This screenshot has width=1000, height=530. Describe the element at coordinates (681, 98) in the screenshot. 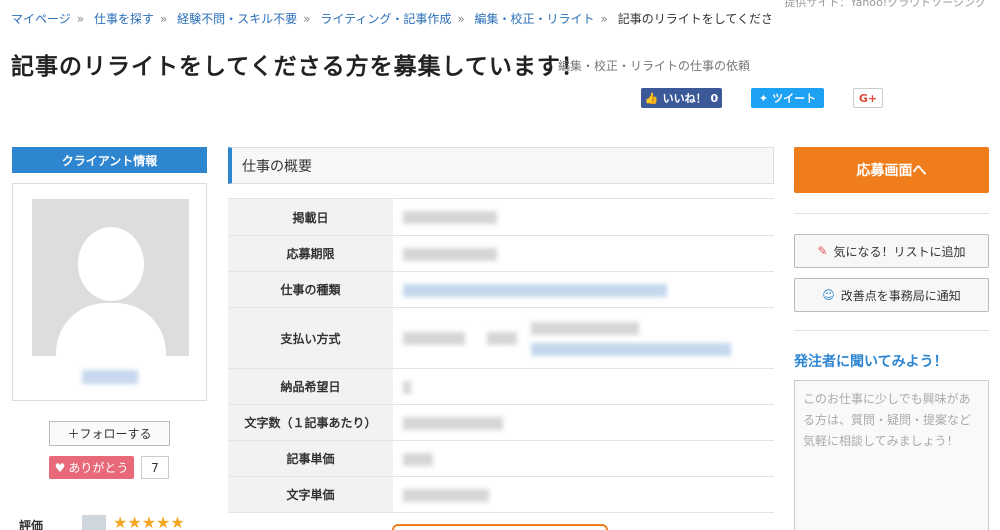

I see `facebook-like-button: 👍 いいね！ 0` at that location.